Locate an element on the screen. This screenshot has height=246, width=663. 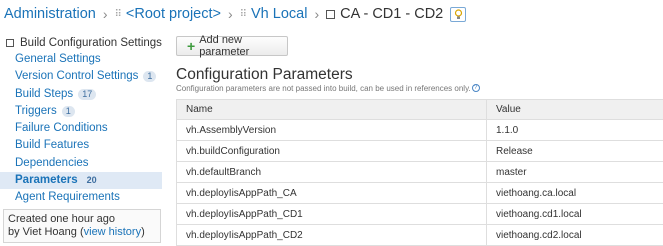
created-by-line: by Viet Hoang (view history) is located at coordinates (82, 232).